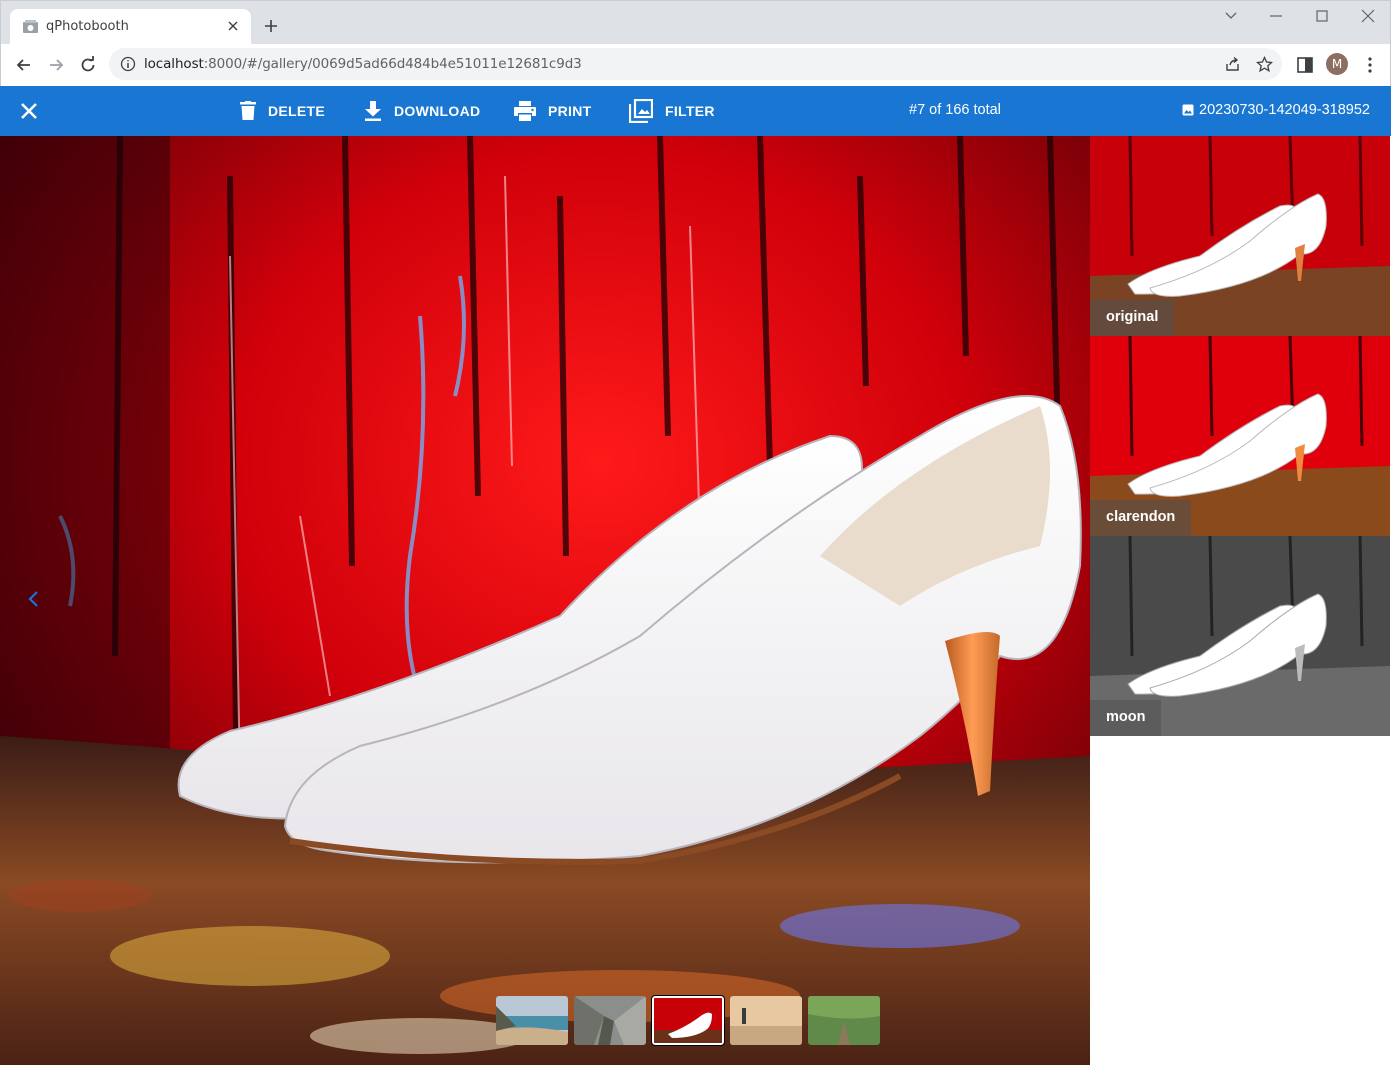  What do you see at coordinates (30, 26) in the screenshot?
I see `photobooth-favicon-icon` at bounding box center [30, 26].